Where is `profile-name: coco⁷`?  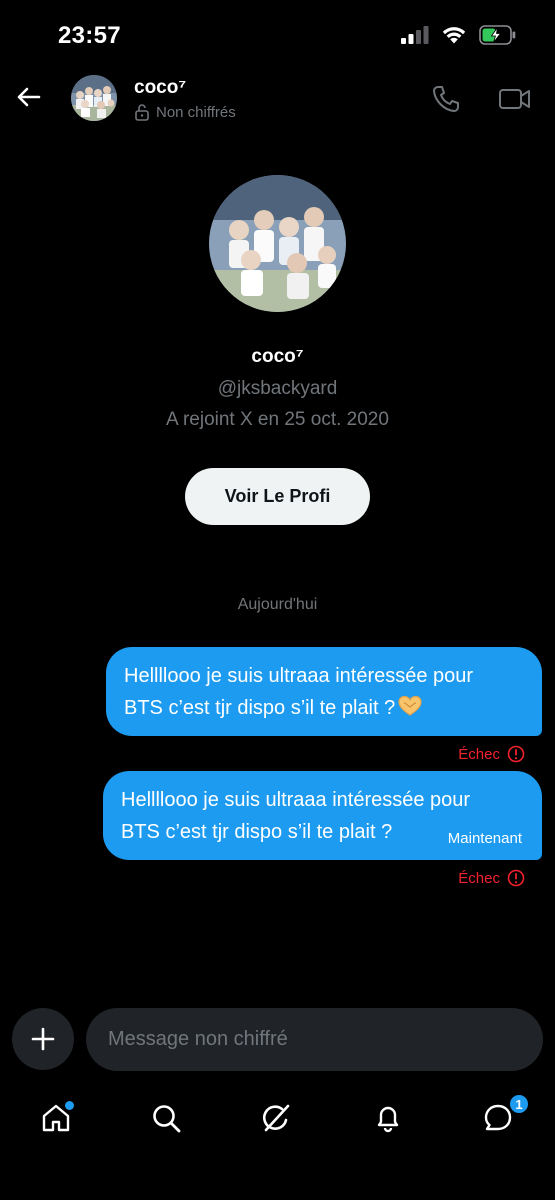
profile-name: coco⁷ is located at coordinates (277, 356).